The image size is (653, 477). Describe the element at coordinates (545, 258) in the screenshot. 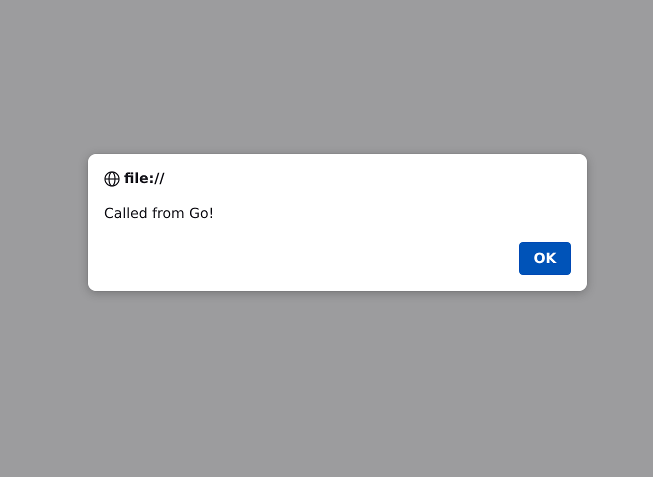

I see `ok-button: OK` at that location.